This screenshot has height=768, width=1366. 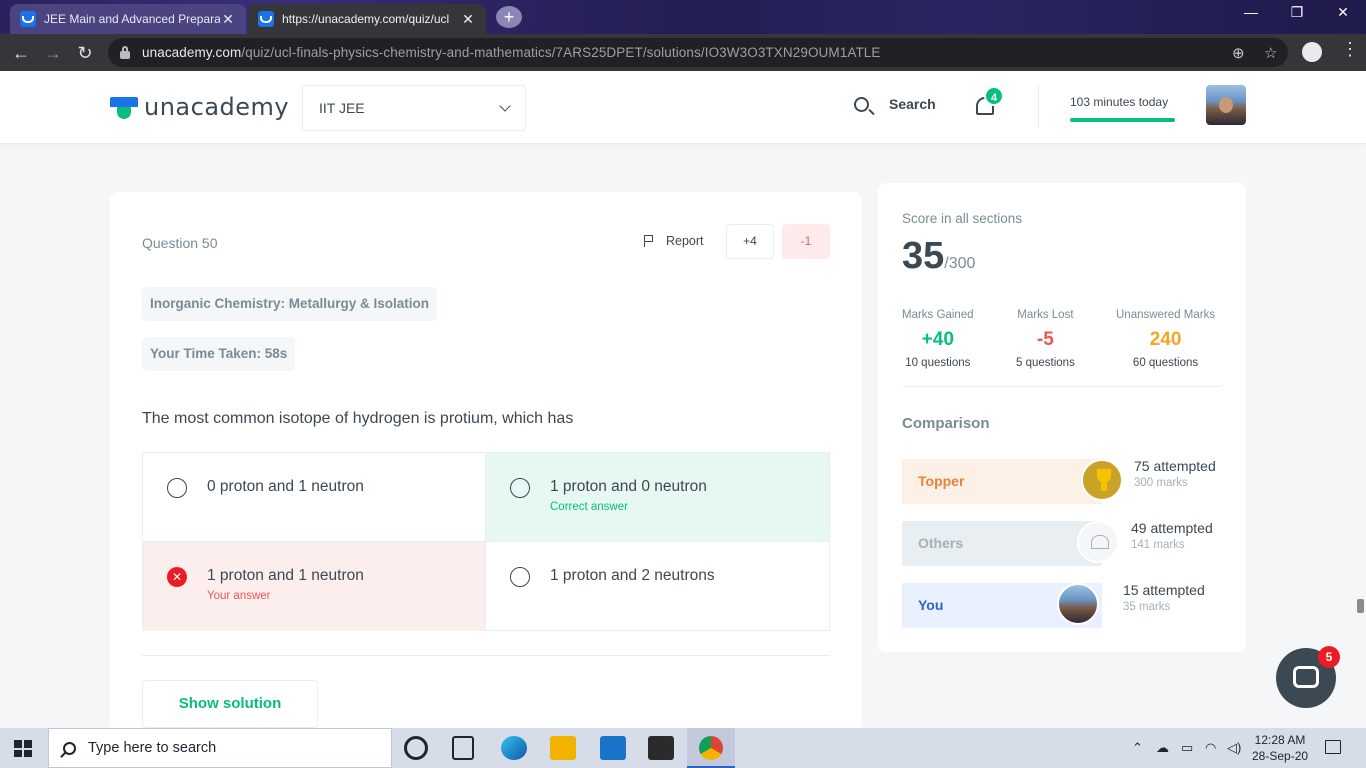 What do you see at coordinates (414, 108) in the screenshot?
I see `goal-dropdown: IIT JEE` at bounding box center [414, 108].